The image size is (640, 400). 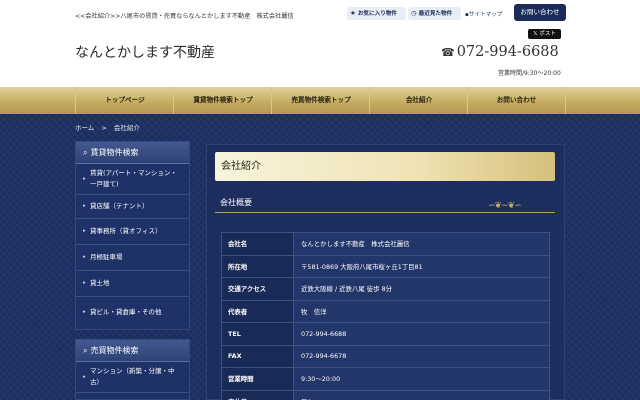 What do you see at coordinates (222, 100) in the screenshot?
I see `nav-rent-search: 賃貸物件検索トップ` at bounding box center [222, 100].